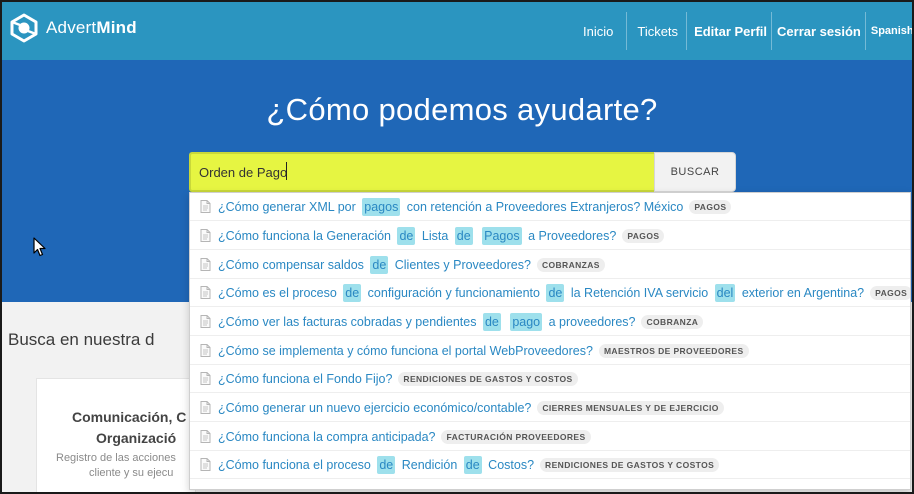 The width and height of the screenshot is (914, 494). Describe the element at coordinates (656, 31) in the screenshot. I see `nav-tickets: Tickets` at that location.